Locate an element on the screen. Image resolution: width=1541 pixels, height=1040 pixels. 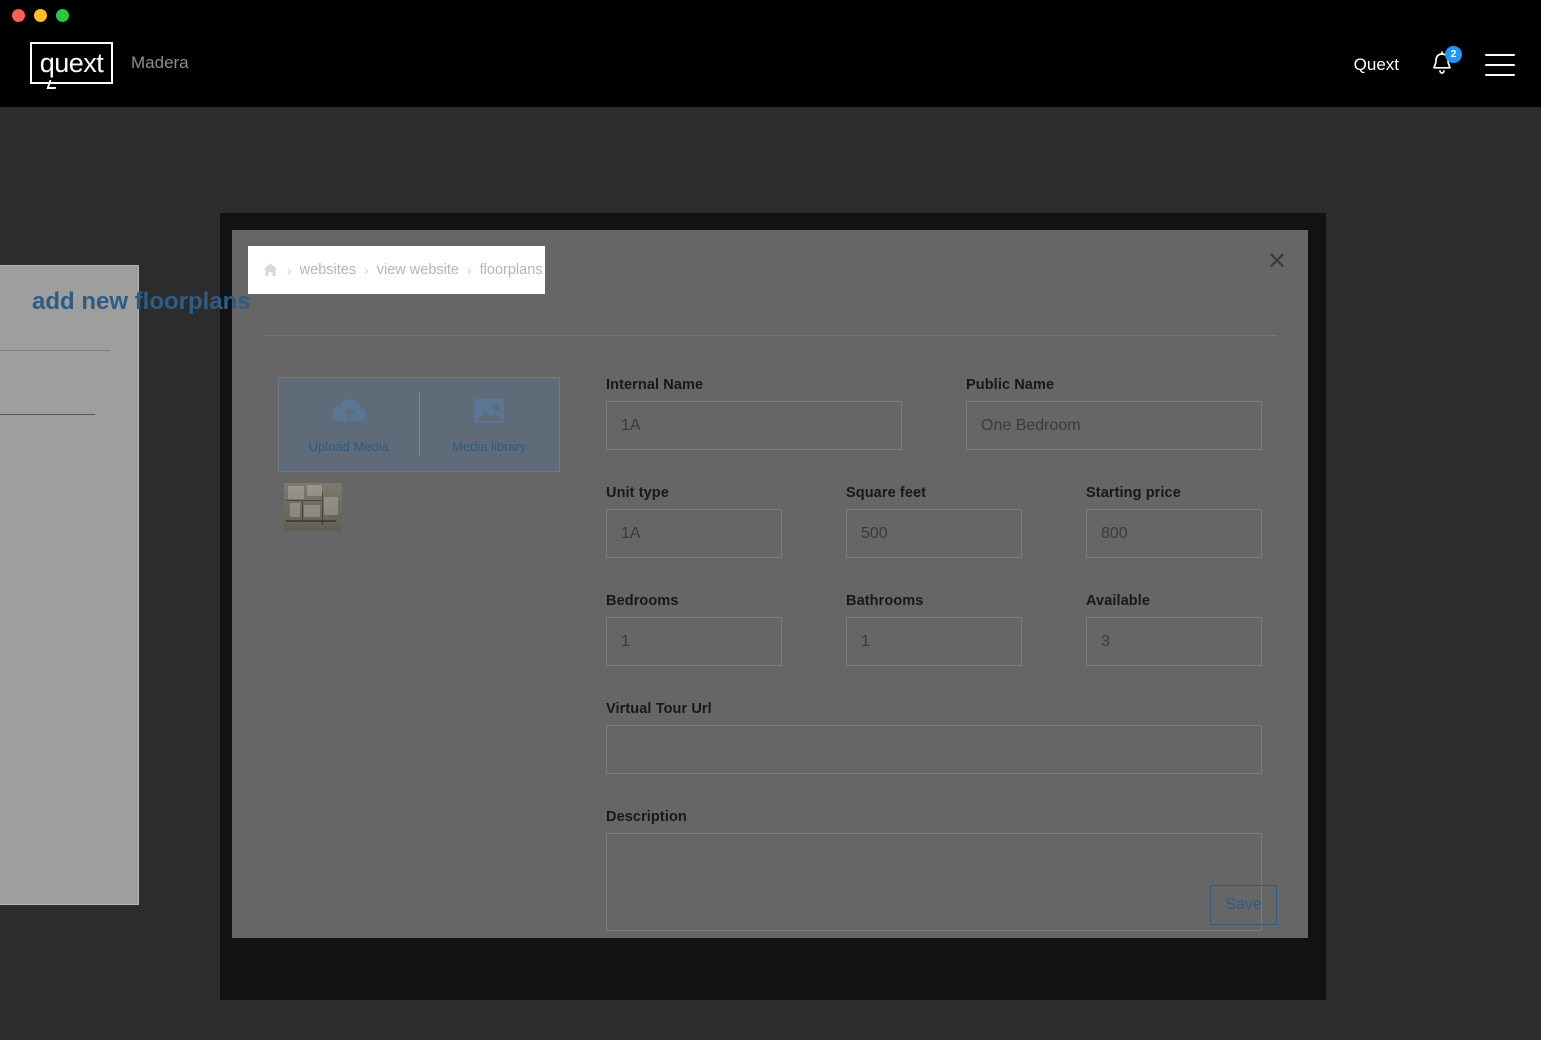
bedrooms-label: Bedrooms is located at coordinates (642, 601).